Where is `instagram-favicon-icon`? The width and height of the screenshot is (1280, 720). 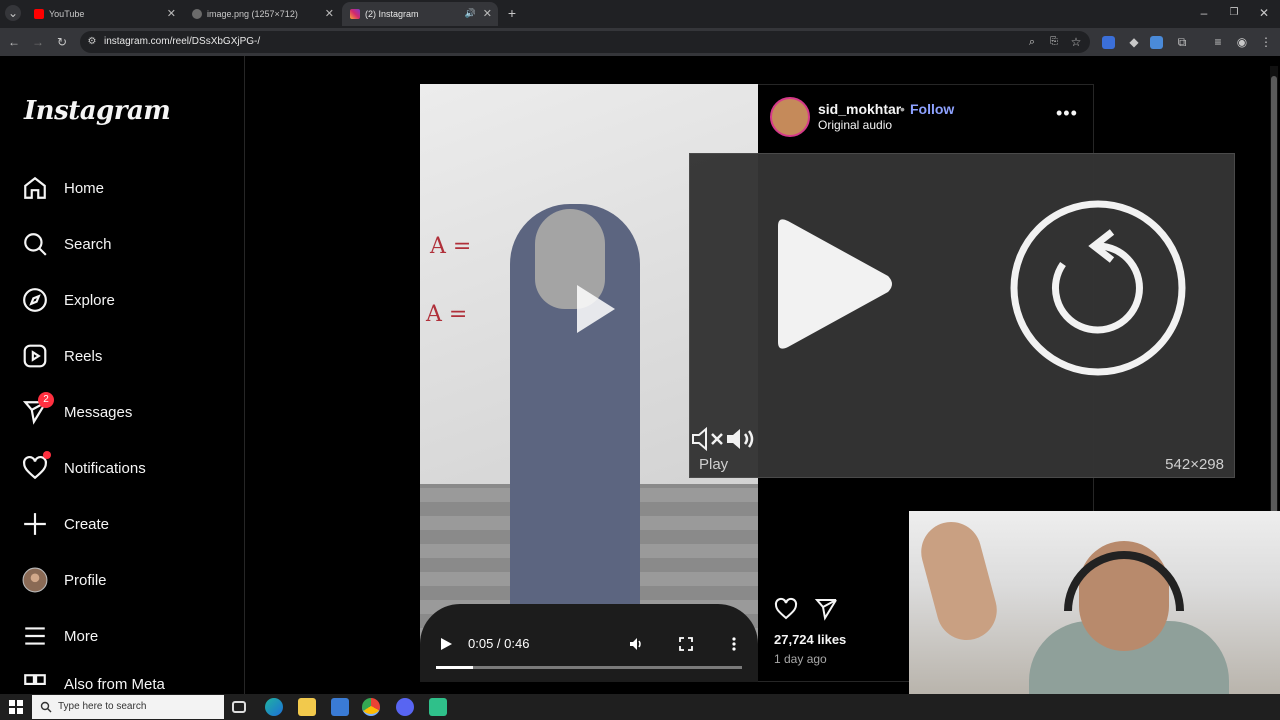
instagram-favicon-icon is located at coordinates (355, 14).